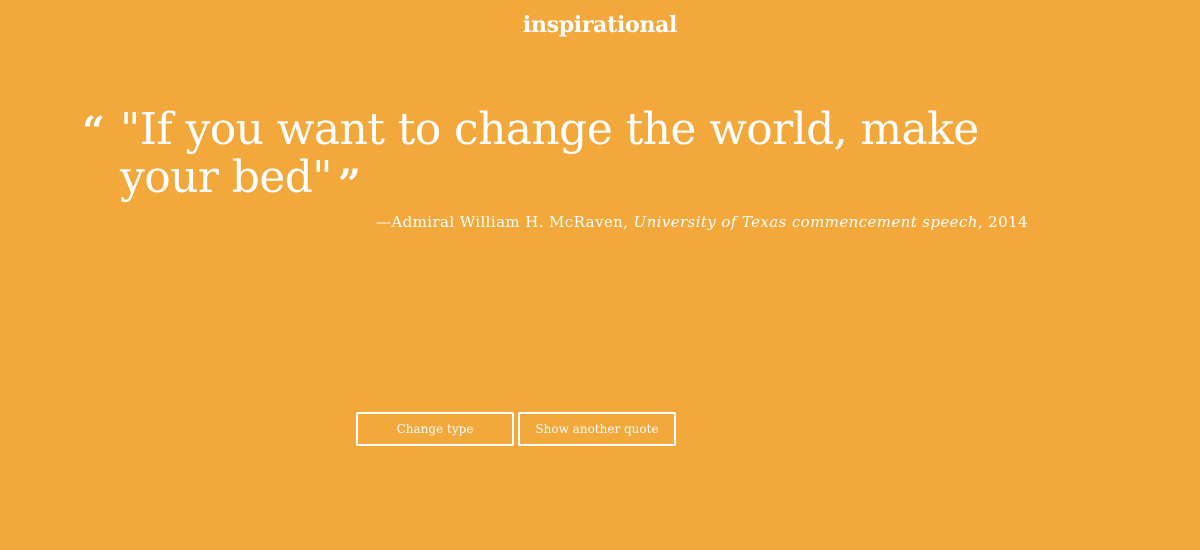 The image size is (1200, 550). I want to click on change-type-button: Change type, so click(435, 429).